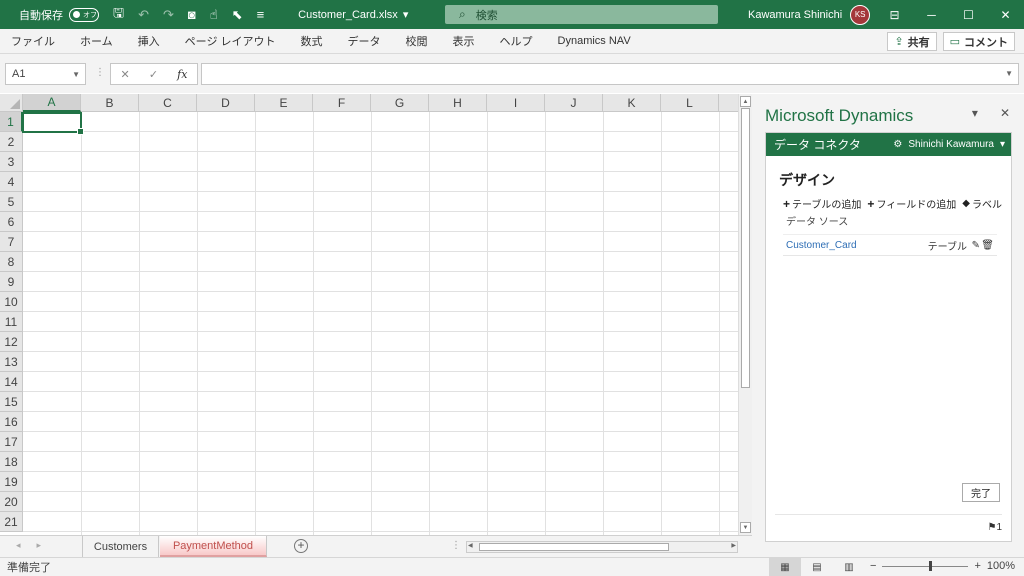 The height and width of the screenshot is (576, 1024). Describe the element at coordinates (11, 442) in the screenshot. I see `row-header: 17` at that location.